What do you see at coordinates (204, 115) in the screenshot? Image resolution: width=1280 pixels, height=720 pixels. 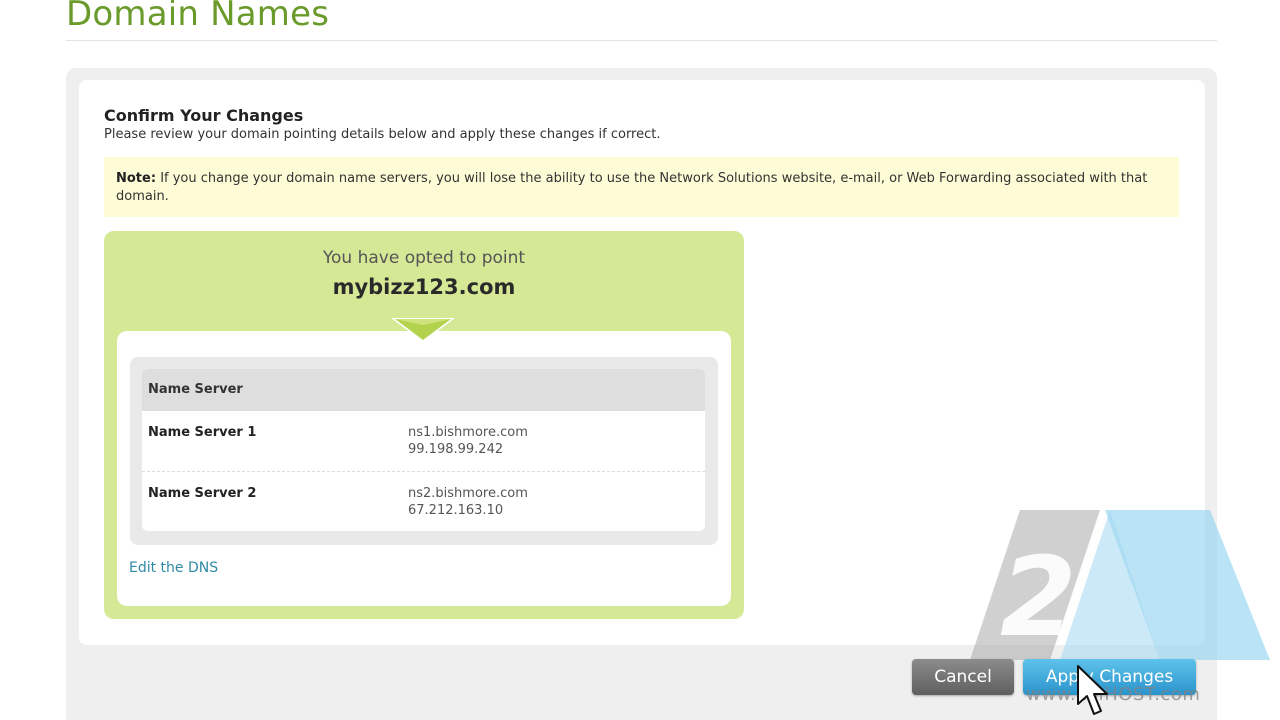 I see `confirm-heading: Confirm Your Changes` at bounding box center [204, 115].